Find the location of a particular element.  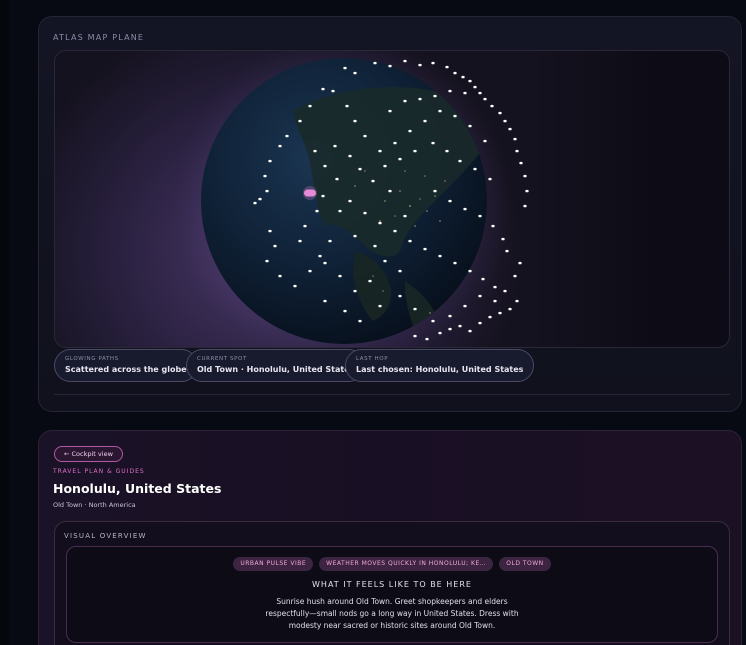

tag-vibe: URBAN PULSE VIBE is located at coordinates (273, 564).